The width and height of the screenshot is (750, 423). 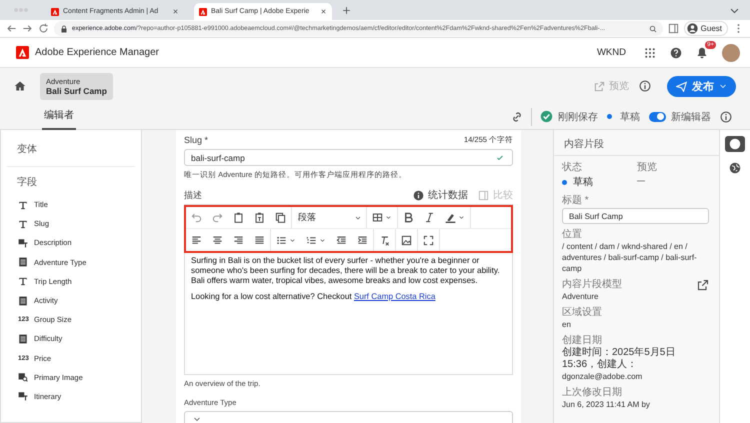 I want to click on publish-button: 发布, so click(x=701, y=86).